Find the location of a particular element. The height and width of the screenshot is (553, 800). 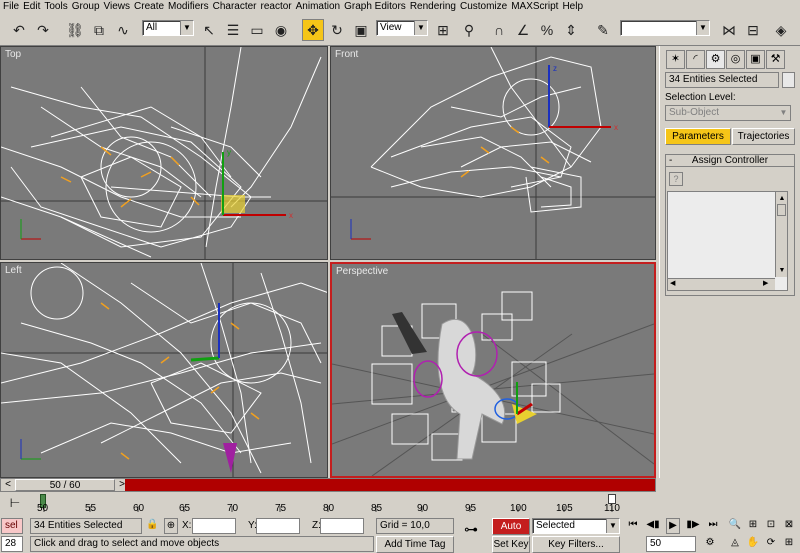

scroll-up-icon: ▲ is located at coordinates (782, 197).